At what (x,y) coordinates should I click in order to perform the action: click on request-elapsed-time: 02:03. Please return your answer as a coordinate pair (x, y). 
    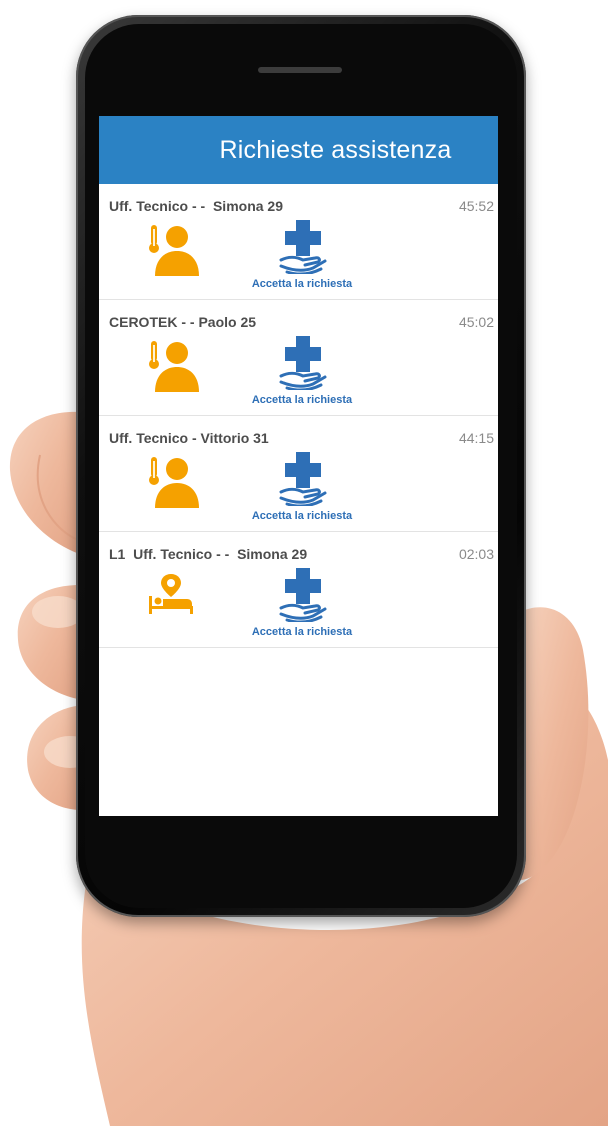
    Looking at the image, I should click on (476, 554).